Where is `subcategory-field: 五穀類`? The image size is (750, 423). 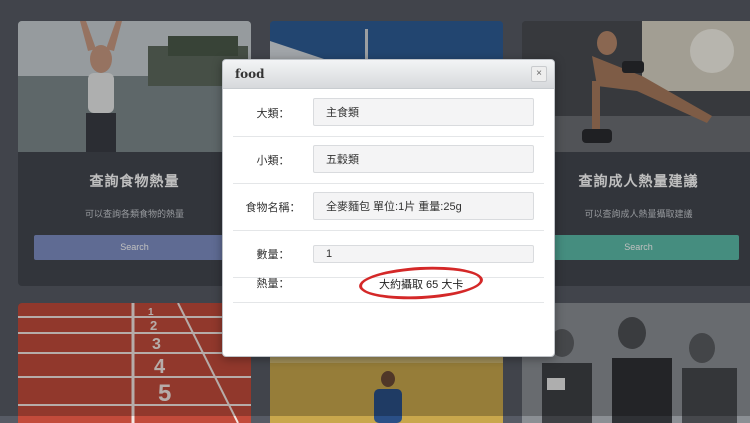
subcategory-field: 五穀類 is located at coordinates (423, 159).